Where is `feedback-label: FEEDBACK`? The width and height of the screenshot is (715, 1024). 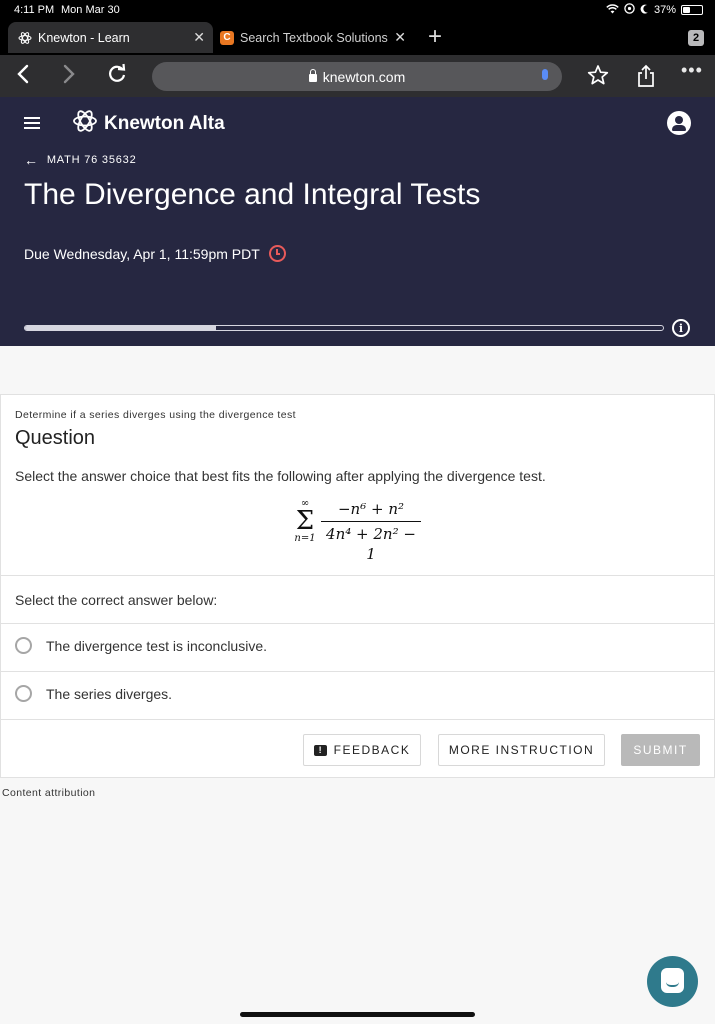
feedback-label: FEEDBACK is located at coordinates (372, 750).